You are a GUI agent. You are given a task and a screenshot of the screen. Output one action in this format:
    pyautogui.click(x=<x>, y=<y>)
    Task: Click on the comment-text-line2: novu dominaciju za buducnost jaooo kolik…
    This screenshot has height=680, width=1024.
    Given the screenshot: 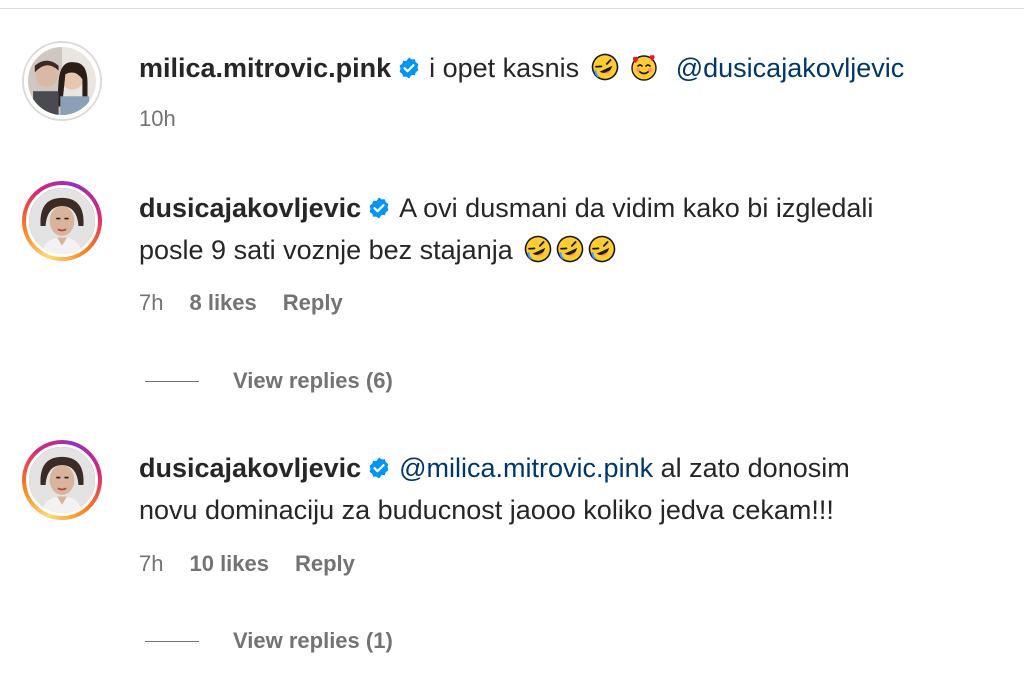 What is the action you would take?
    pyautogui.click(x=486, y=510)
    